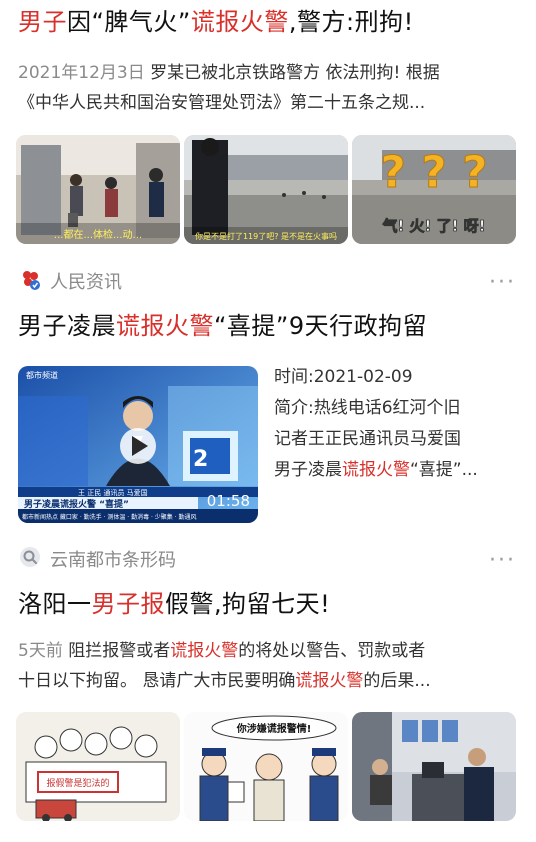 The width and height of the screenshot is (536, 842). I want to click on intro-text: 热线电话6红河个旧, so click(387, 408).